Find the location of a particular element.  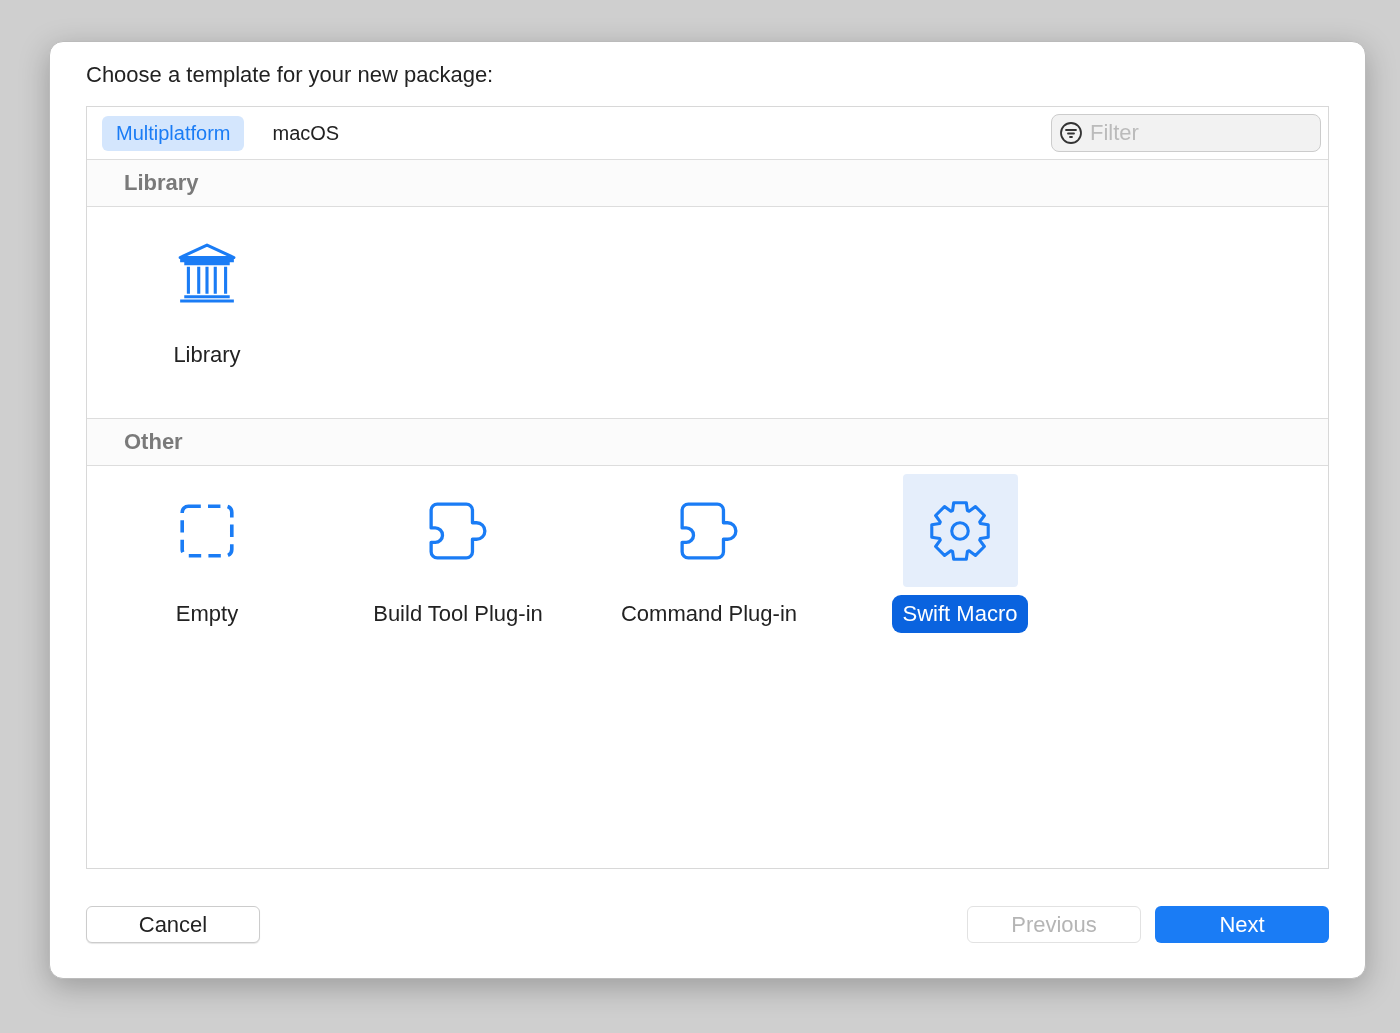

tab: macOS is located at coordinates (306, 133).